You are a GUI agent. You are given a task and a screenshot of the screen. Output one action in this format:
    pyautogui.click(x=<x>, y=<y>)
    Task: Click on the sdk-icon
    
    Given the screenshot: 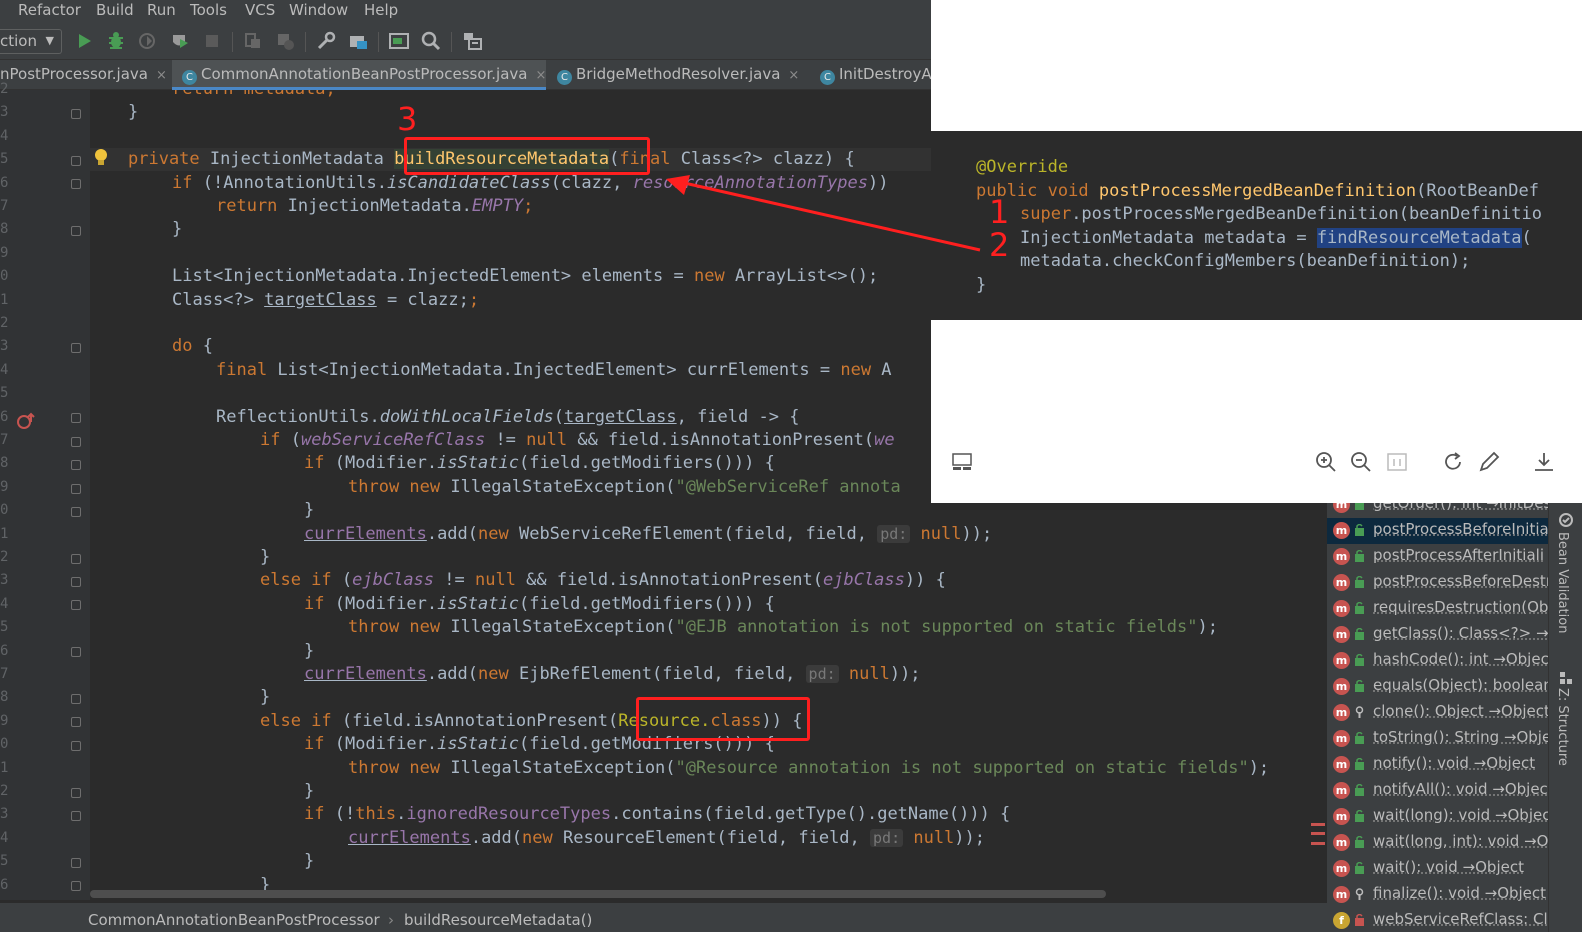 What is the action you would take?
    pyautogui.click(x=472, y=41)
    